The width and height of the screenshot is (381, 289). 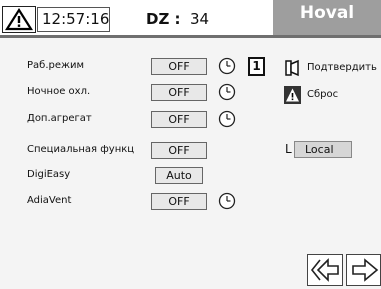 I want to click on row-label-aux-unit: Доп.агрегат, so click(x=59, y=118).